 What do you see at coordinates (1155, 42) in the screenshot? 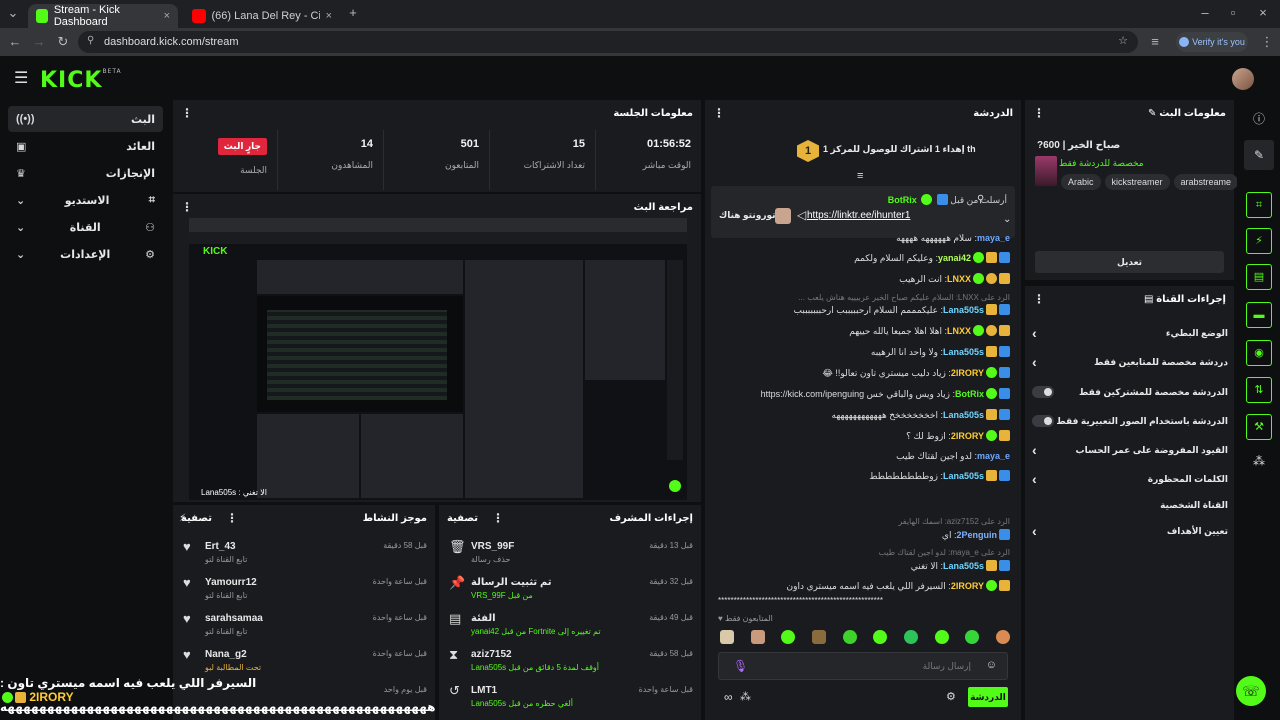
I see `extensions-icon: ≡` at bounding box center [1155, 42].